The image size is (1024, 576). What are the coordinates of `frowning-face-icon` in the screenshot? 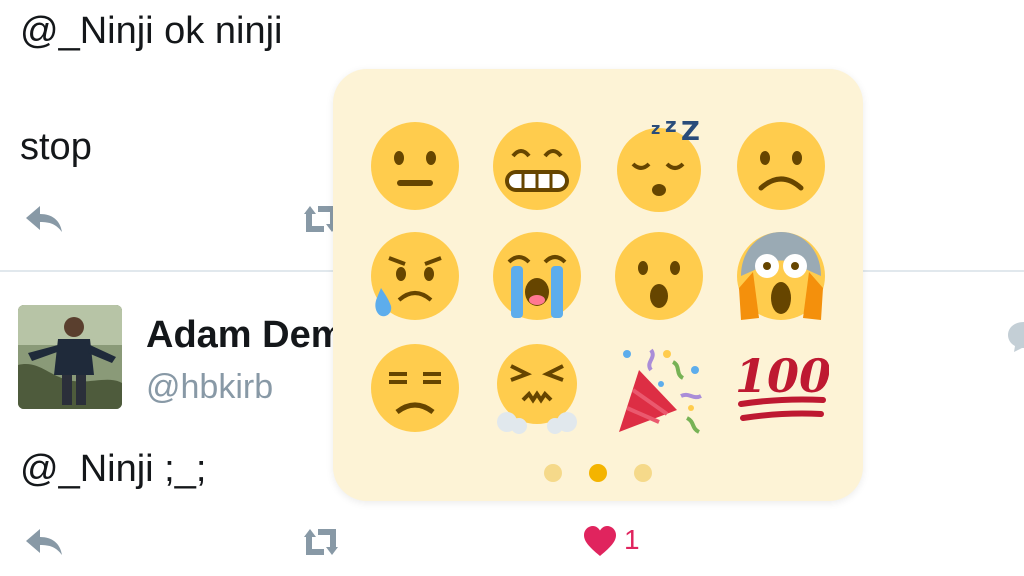 It's located at (781, 166).